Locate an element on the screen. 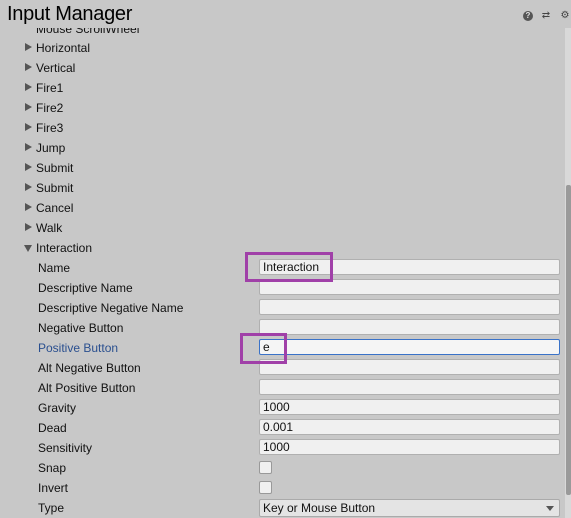 The width and height of the screenshot is (571, 518). axis-label: Fire2 is located at coordinates (50, 108).